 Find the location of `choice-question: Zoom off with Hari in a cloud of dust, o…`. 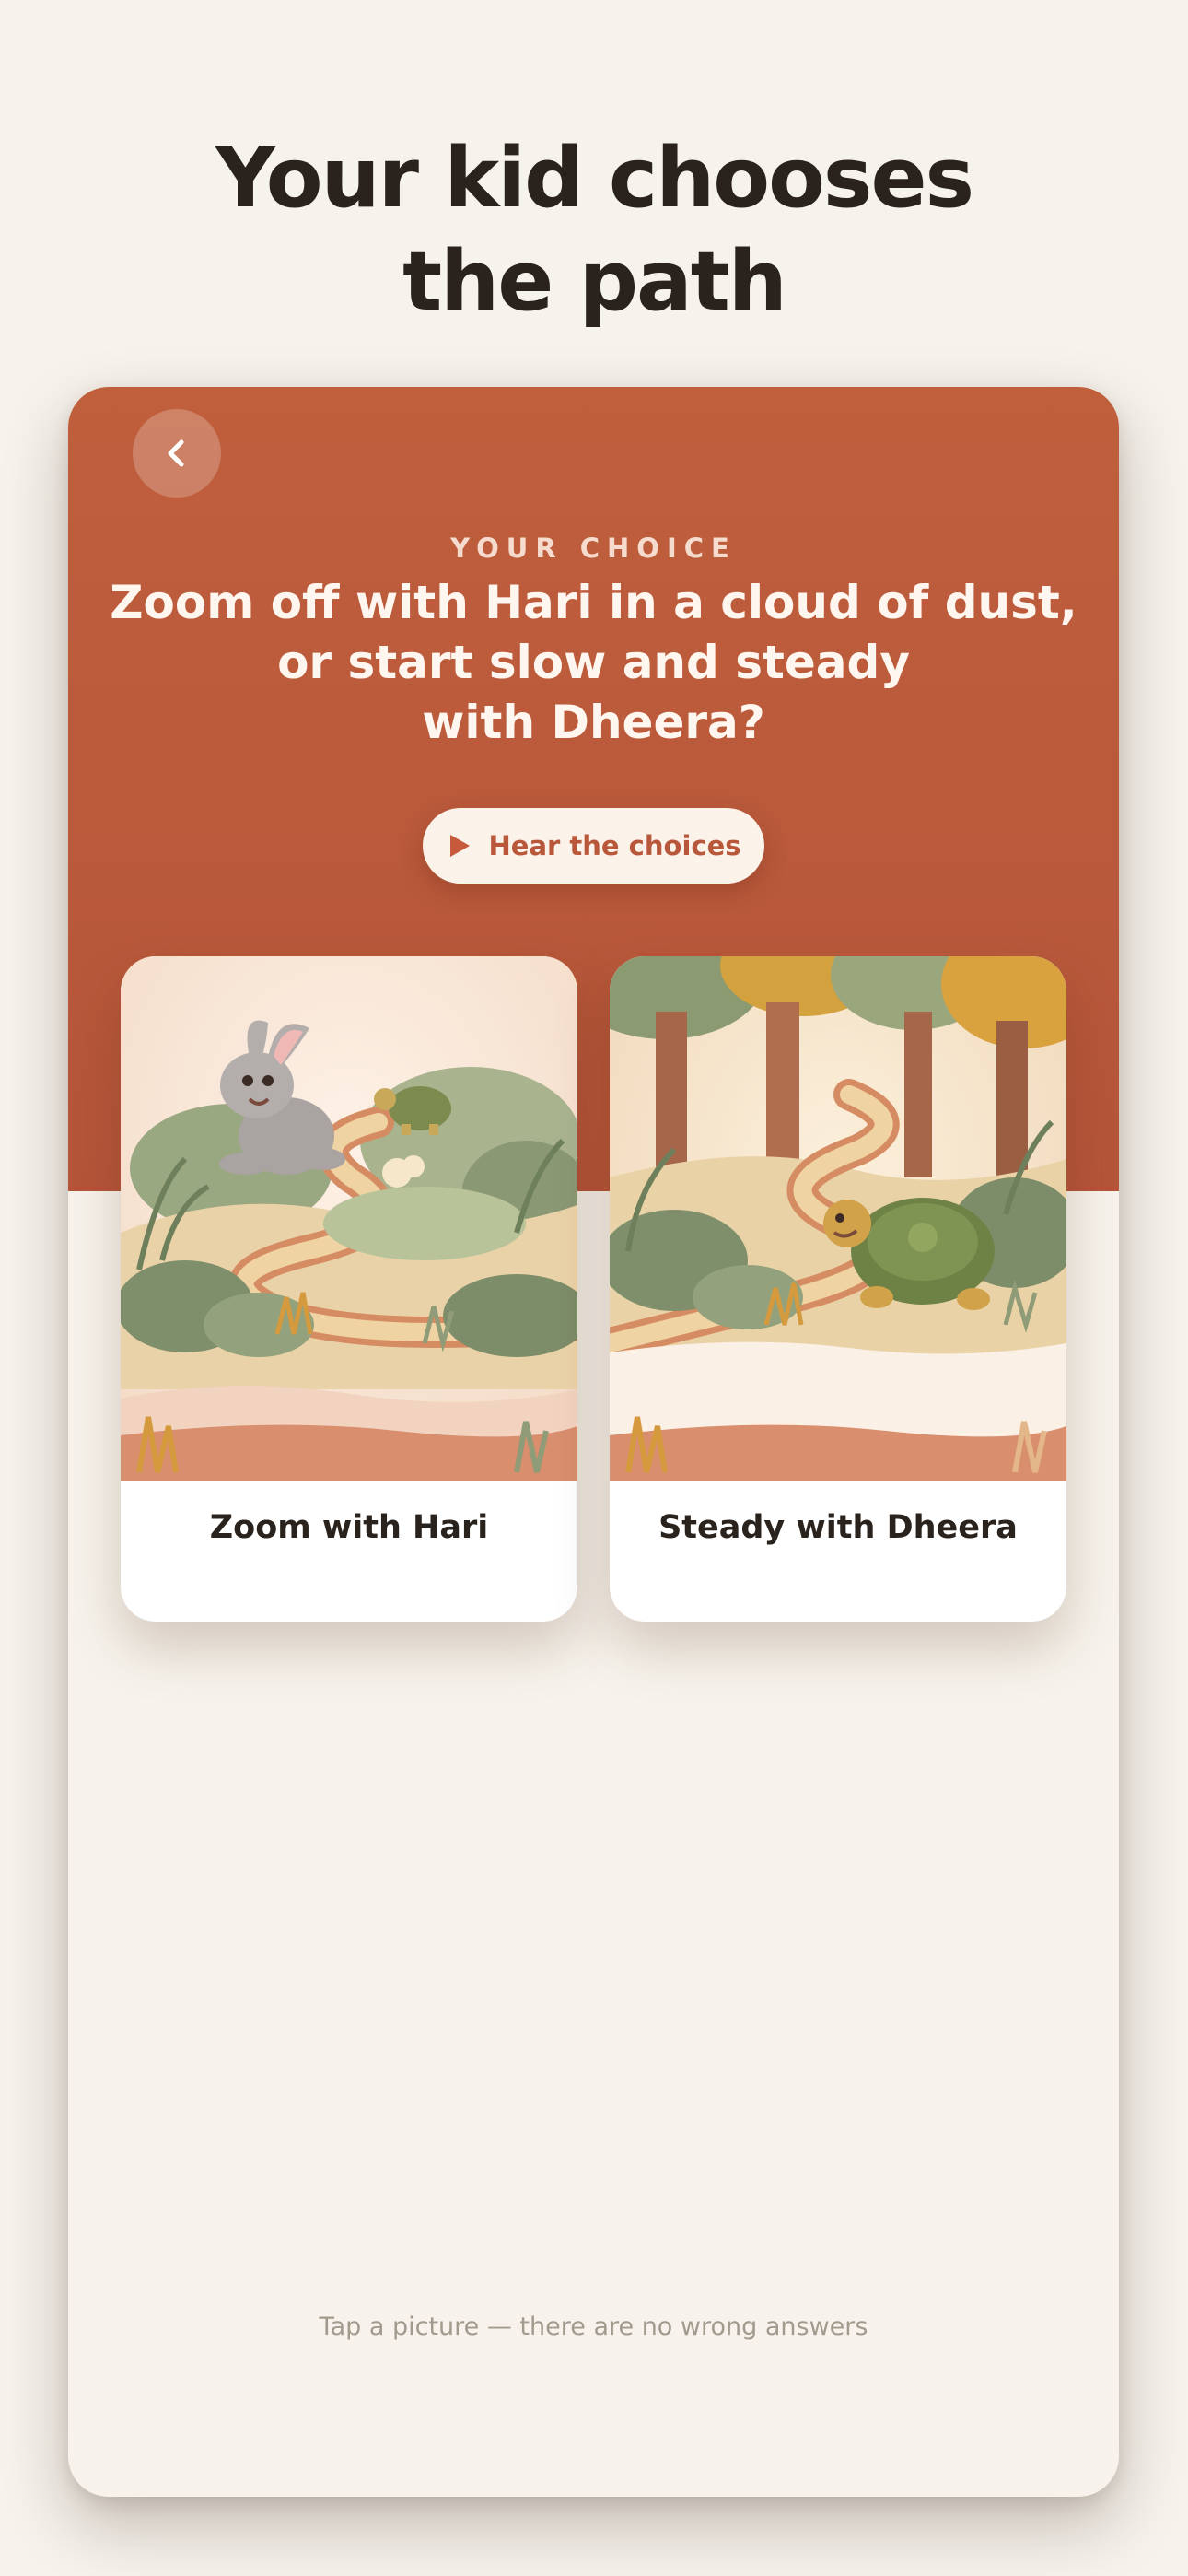

choice-question: Zoom off with Hari in a cloud of dust, o… is located at coordinates (593, 663).